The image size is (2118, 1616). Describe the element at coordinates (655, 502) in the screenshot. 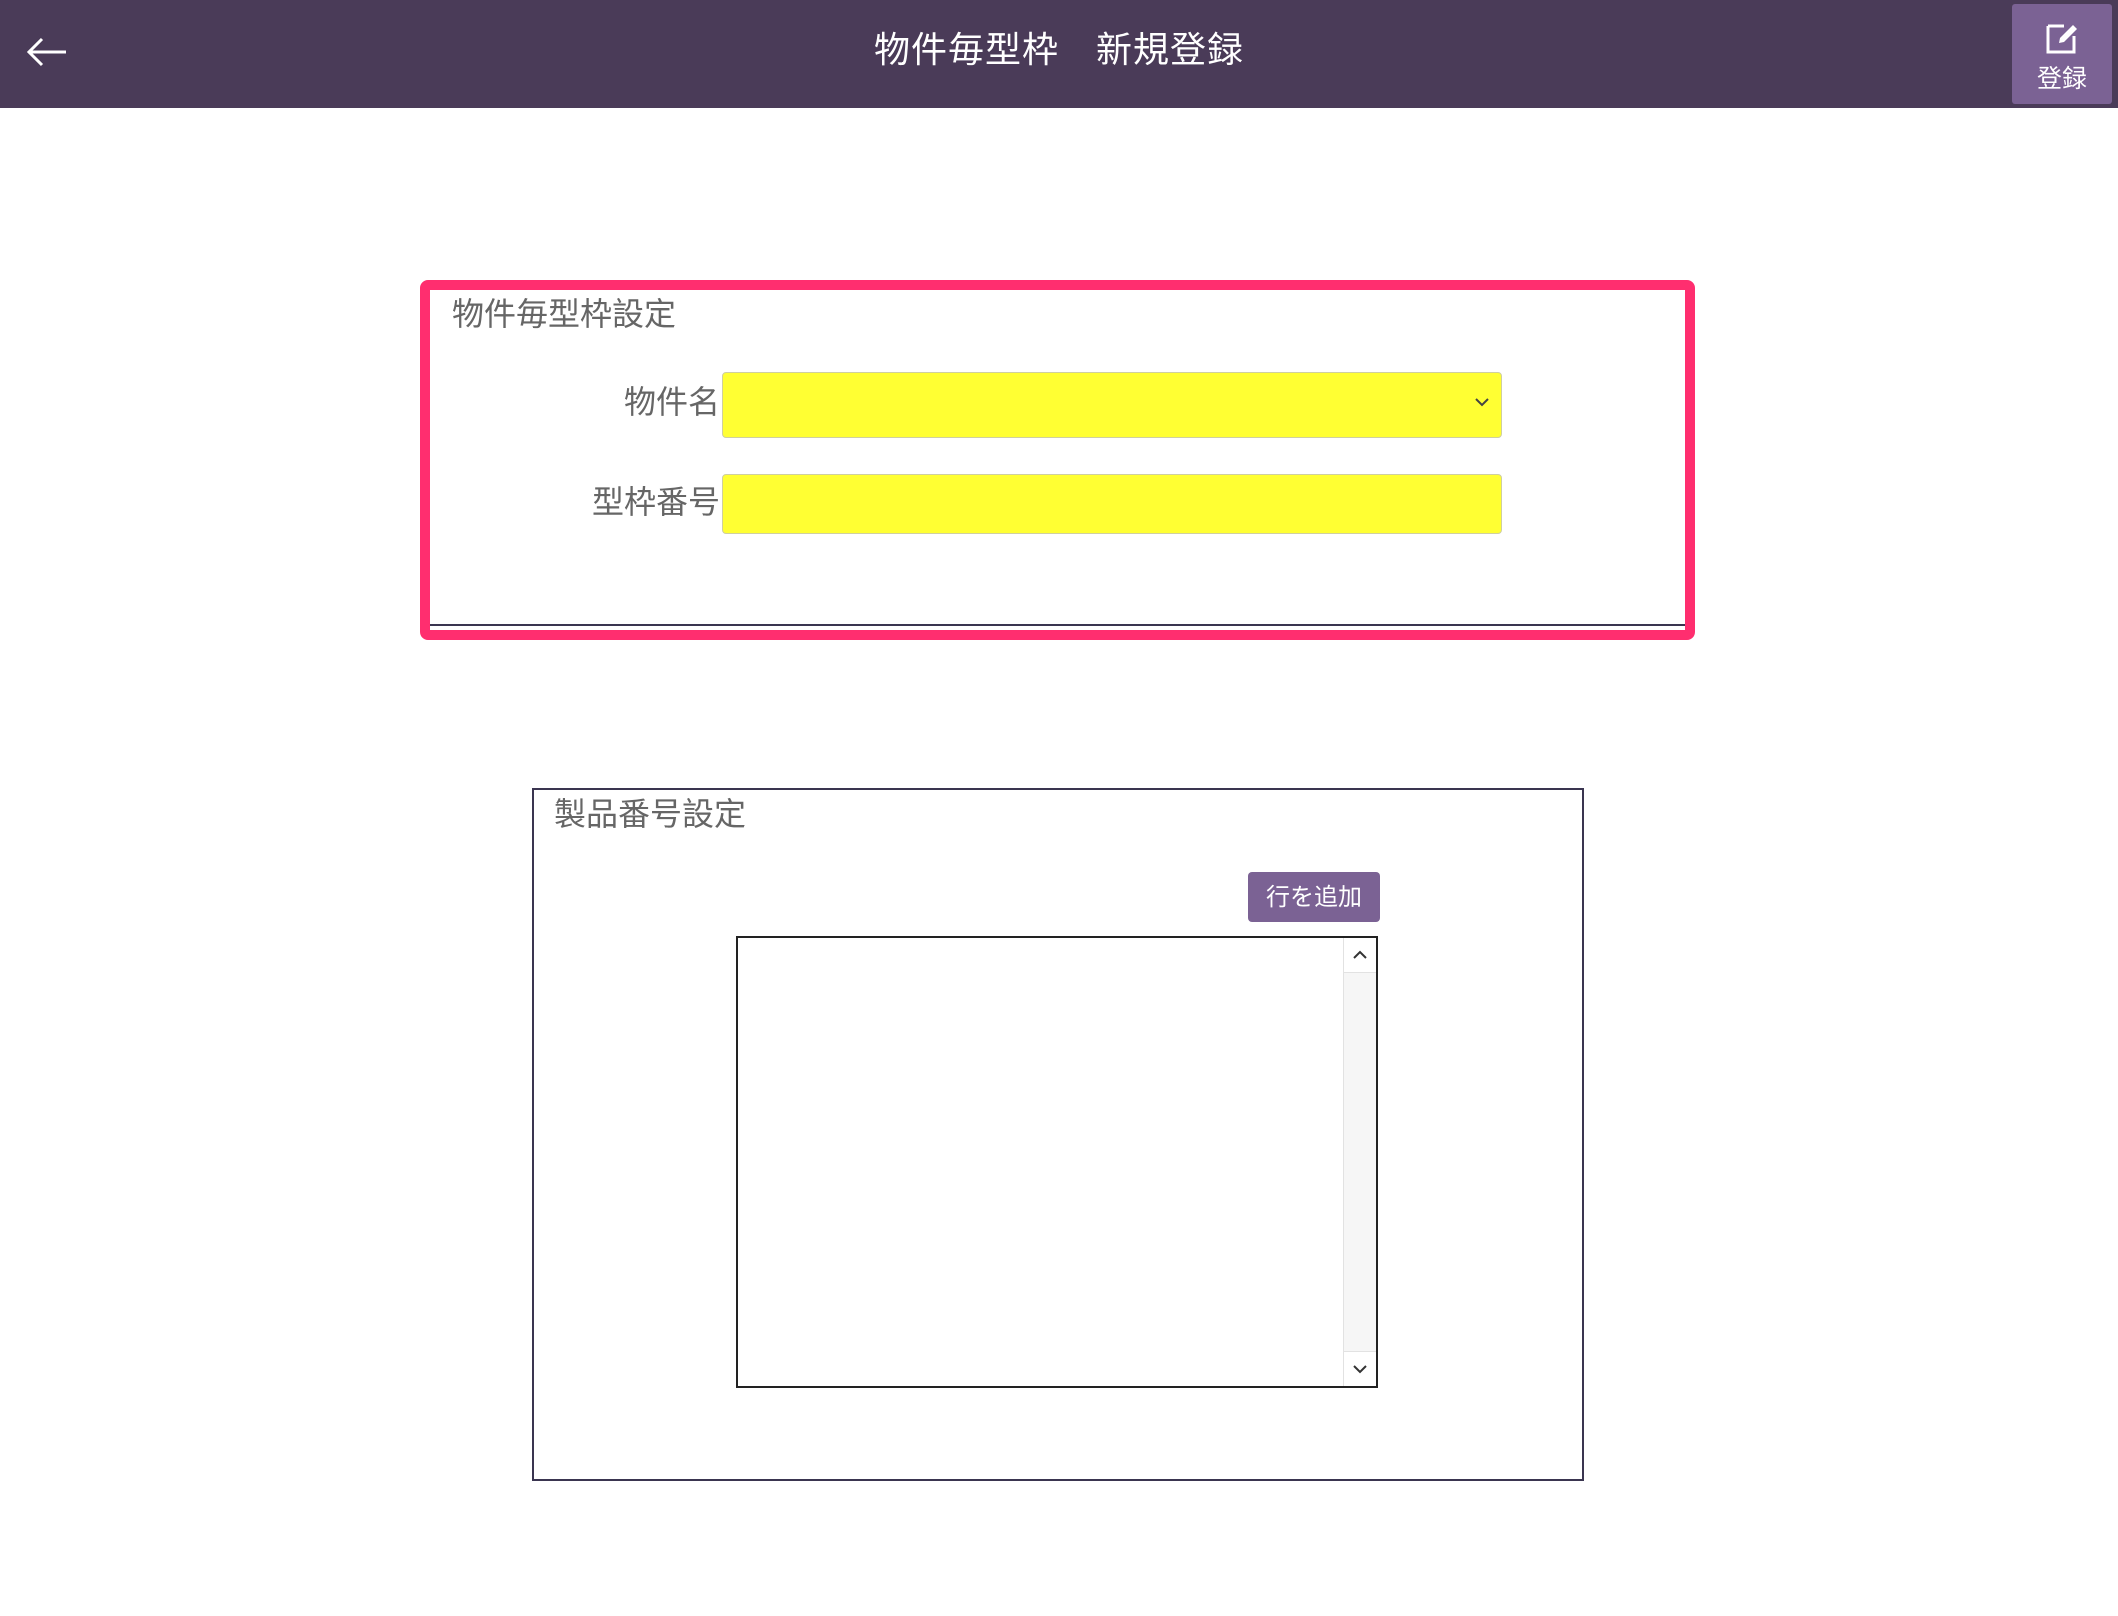

I see `mold-number-label: 型枠番号` at that location.